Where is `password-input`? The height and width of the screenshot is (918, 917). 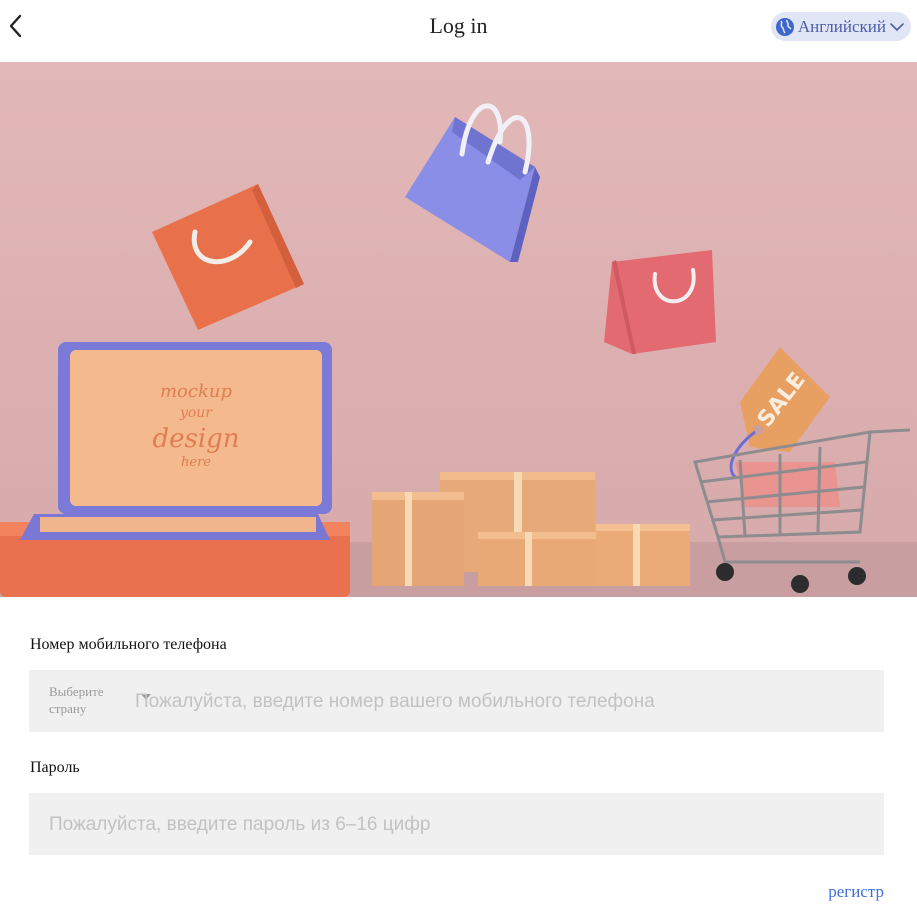
password-input is located at coordinates (459, 825).